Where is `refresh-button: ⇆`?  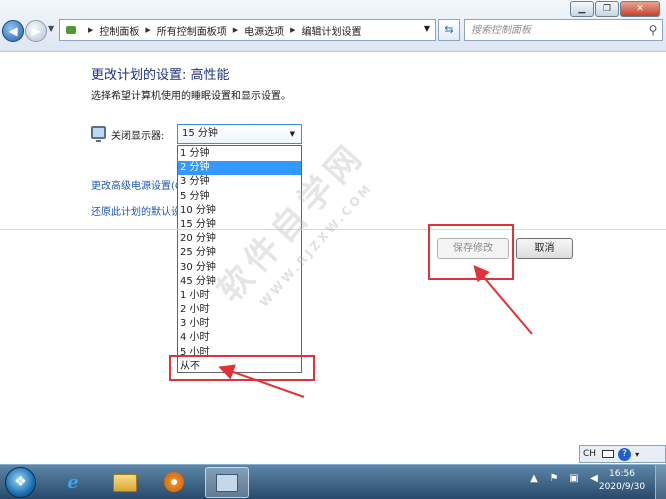
refresh-button: ⇆ is located at coordinates (449, 30).